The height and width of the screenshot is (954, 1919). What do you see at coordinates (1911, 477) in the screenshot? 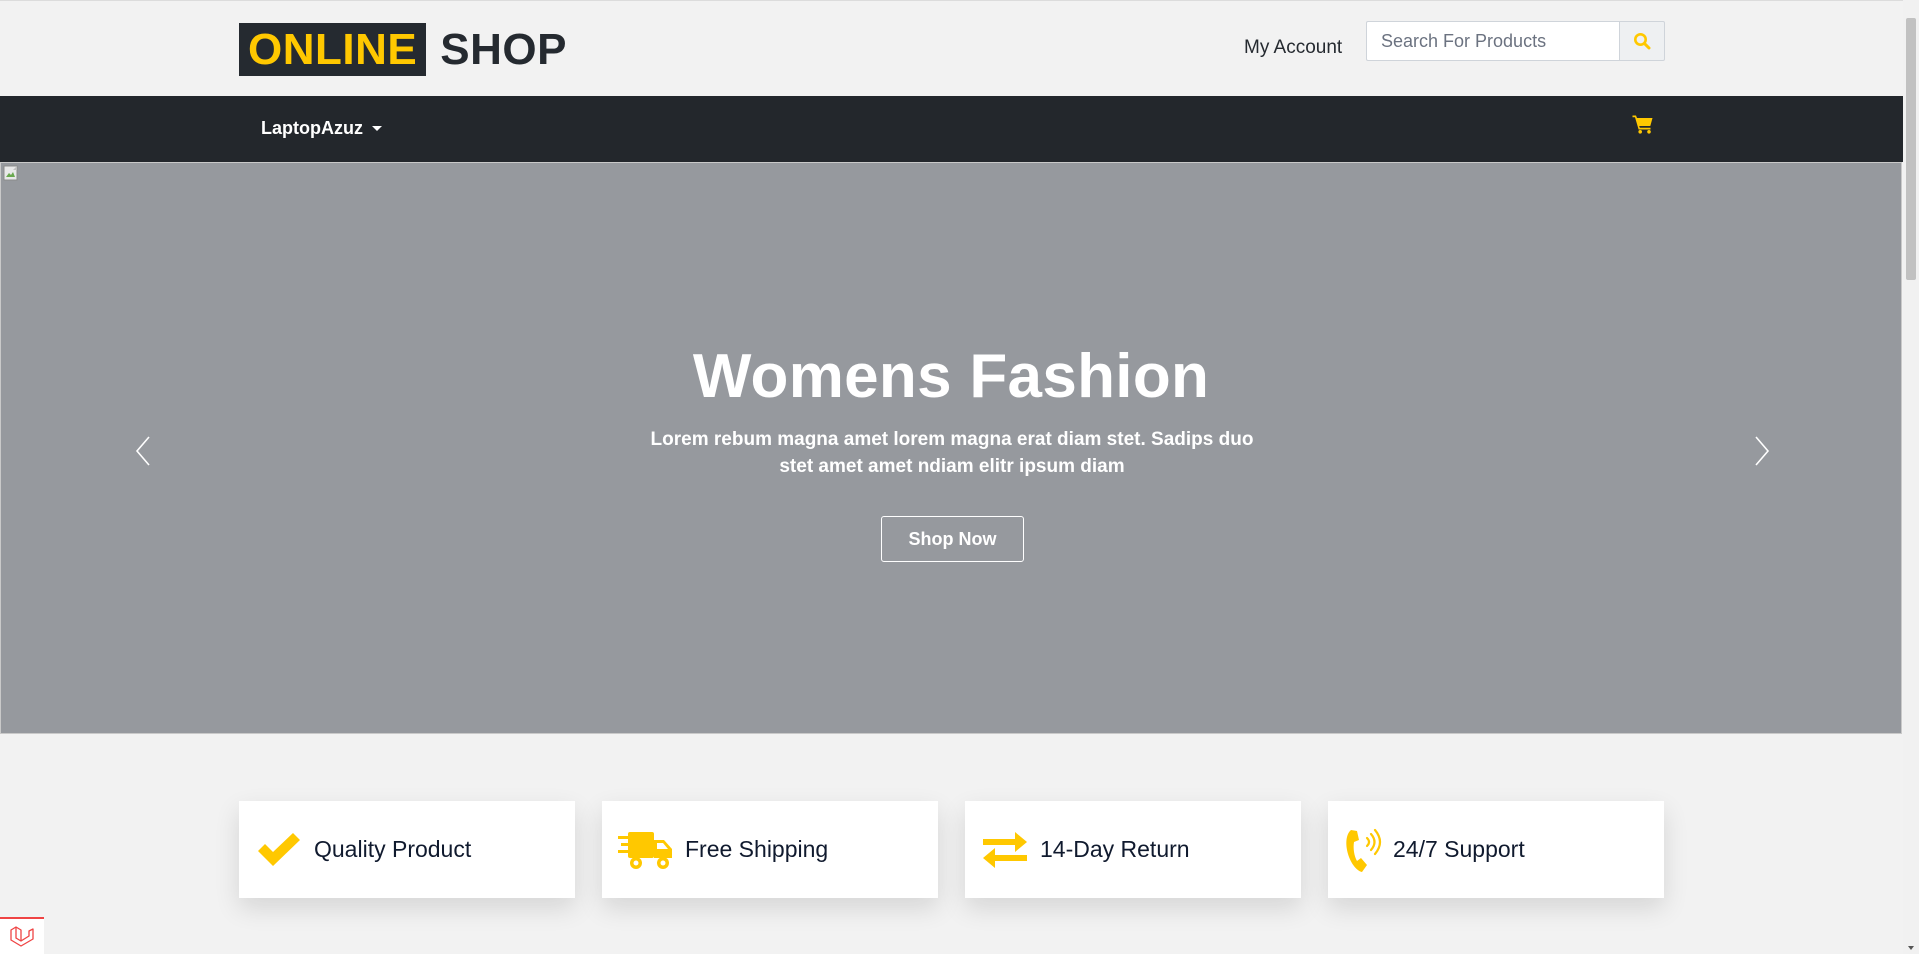
I see `page-scrollbar` at bounding box center [1911, 477].